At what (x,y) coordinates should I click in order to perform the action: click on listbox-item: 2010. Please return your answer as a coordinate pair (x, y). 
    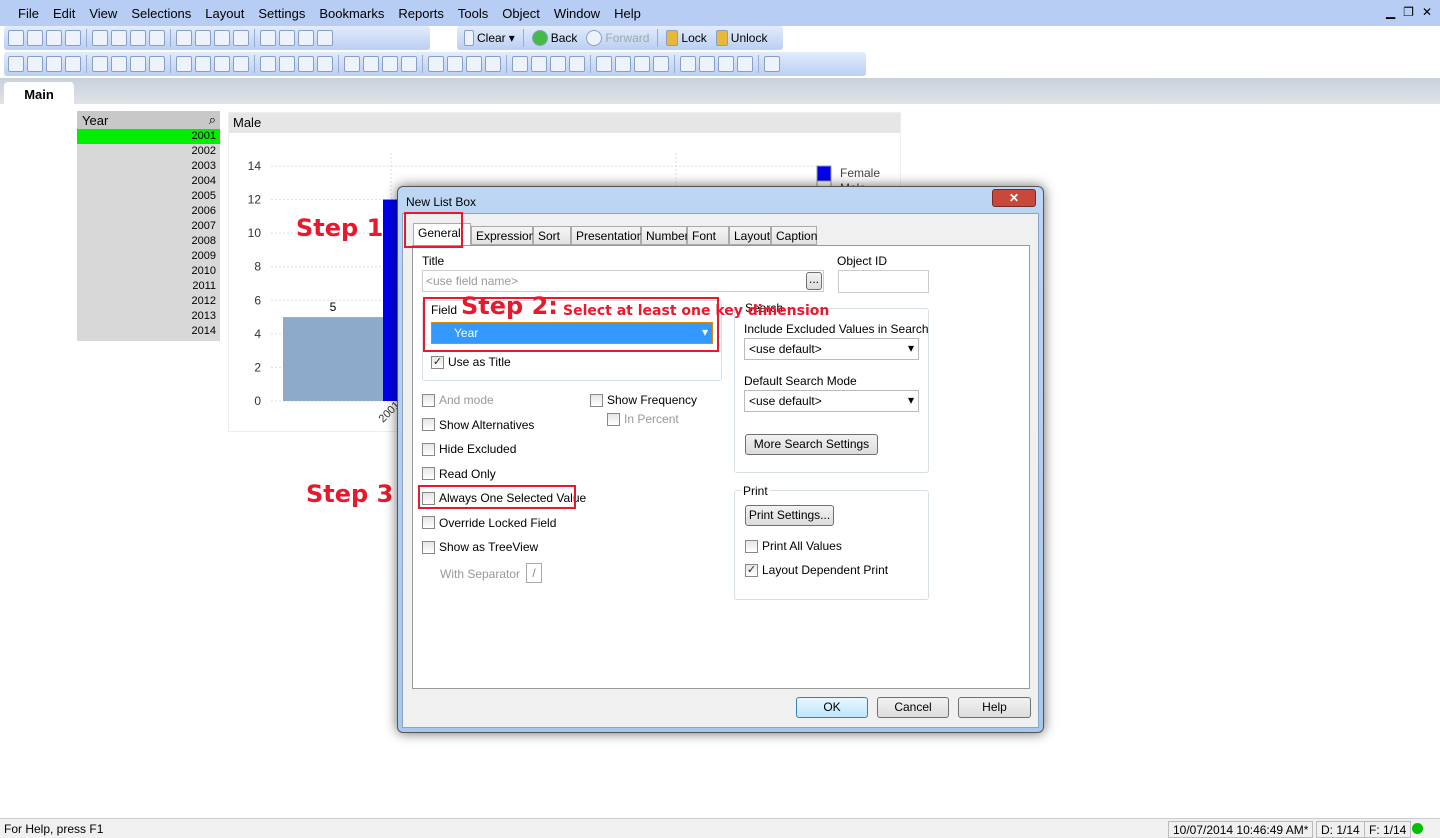
    Looking at the image, I should click on (148, 271).